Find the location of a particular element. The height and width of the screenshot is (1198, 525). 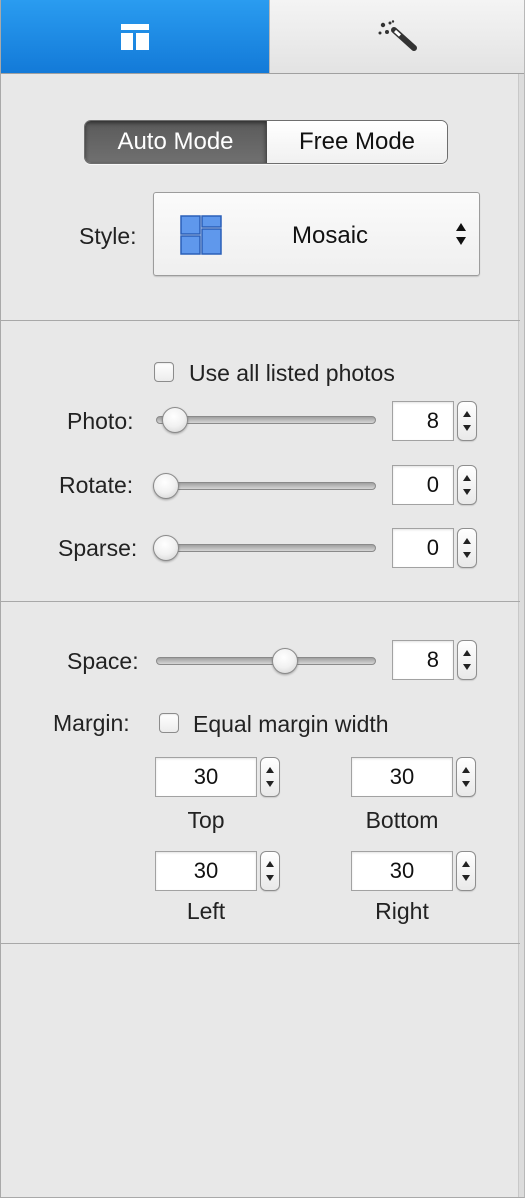

sparse-stepper is located at coordinates (467, 548).